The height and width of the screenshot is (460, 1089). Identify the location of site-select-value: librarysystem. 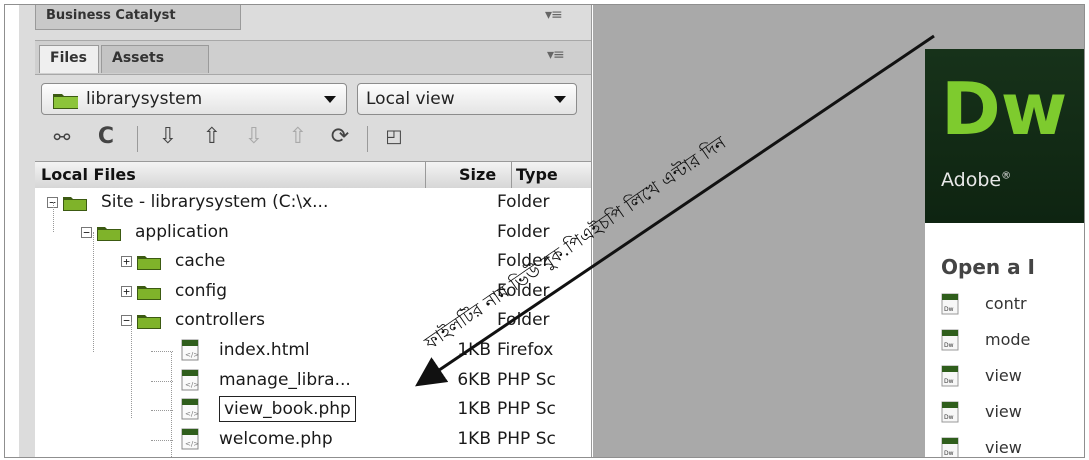
(144, 99).